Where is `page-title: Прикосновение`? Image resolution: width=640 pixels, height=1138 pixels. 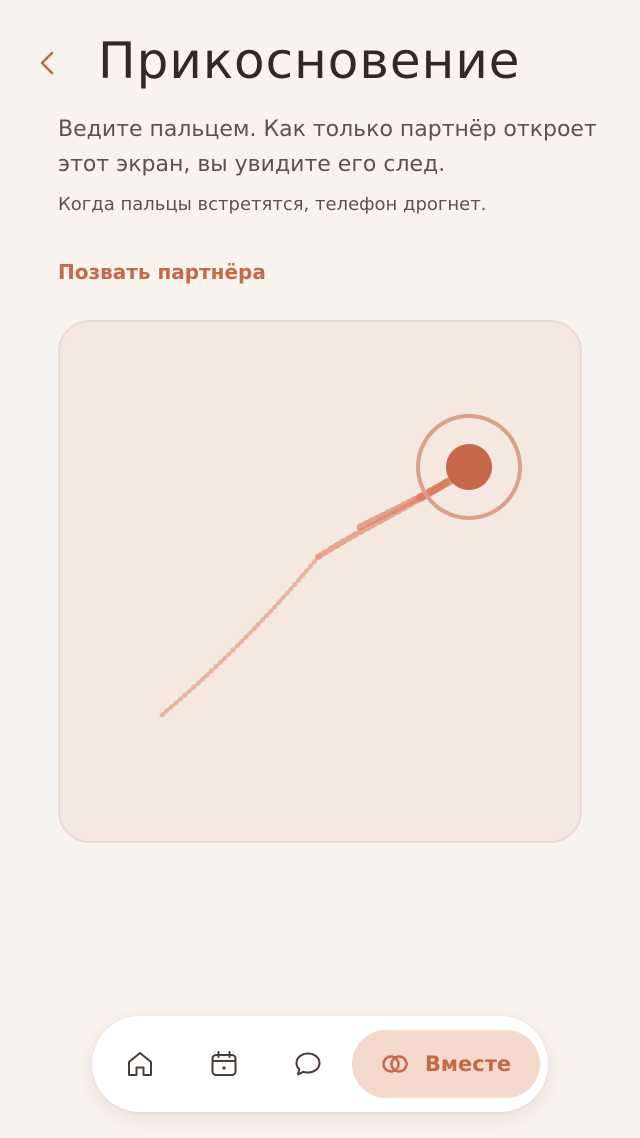 page-title: Прикосновение is located at coordinates (309, 61).